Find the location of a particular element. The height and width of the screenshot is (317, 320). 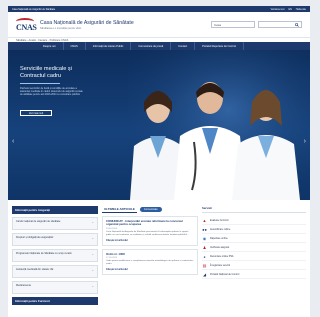

globe-icon: ◉ is located at coordinates (204, 238).